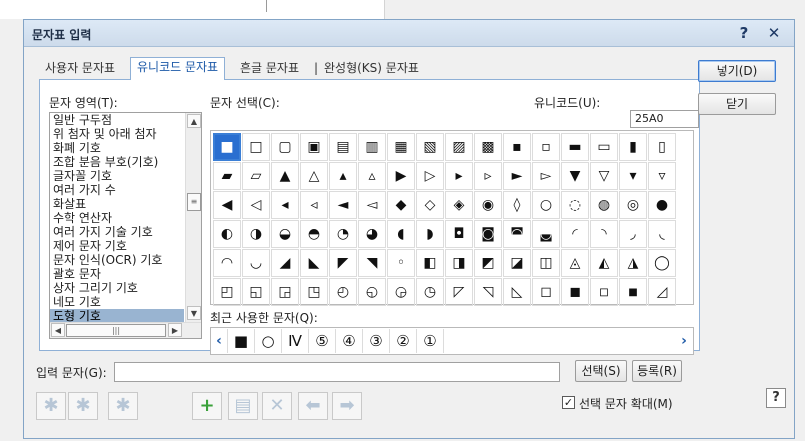  What do you see at coordinates (662, 263) in the screenshot?
I see `char-cell: ◯` at bounding box center [662, 263].